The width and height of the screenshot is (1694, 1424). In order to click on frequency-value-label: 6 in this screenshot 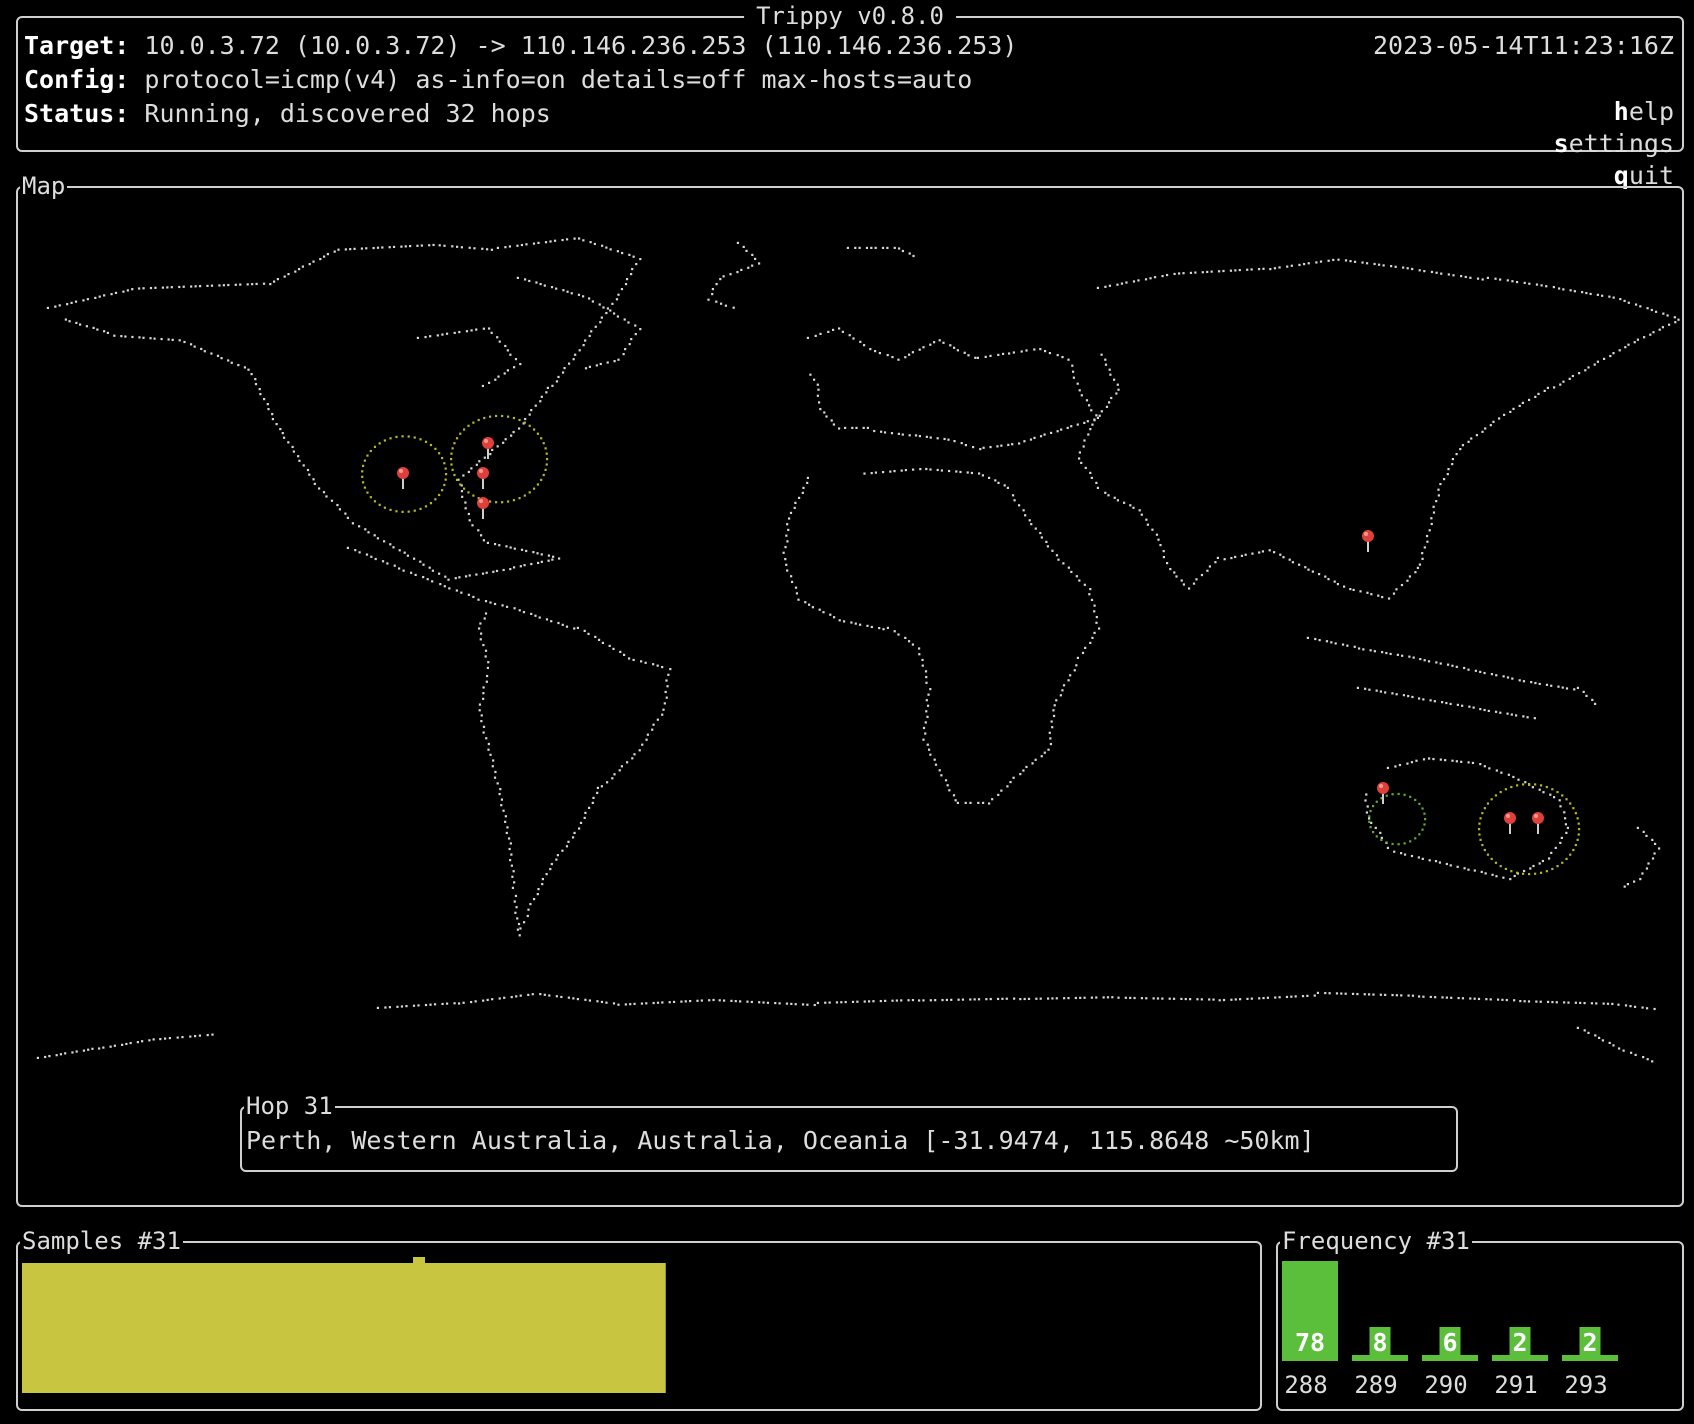, I will do `click(1449, 1342)`.